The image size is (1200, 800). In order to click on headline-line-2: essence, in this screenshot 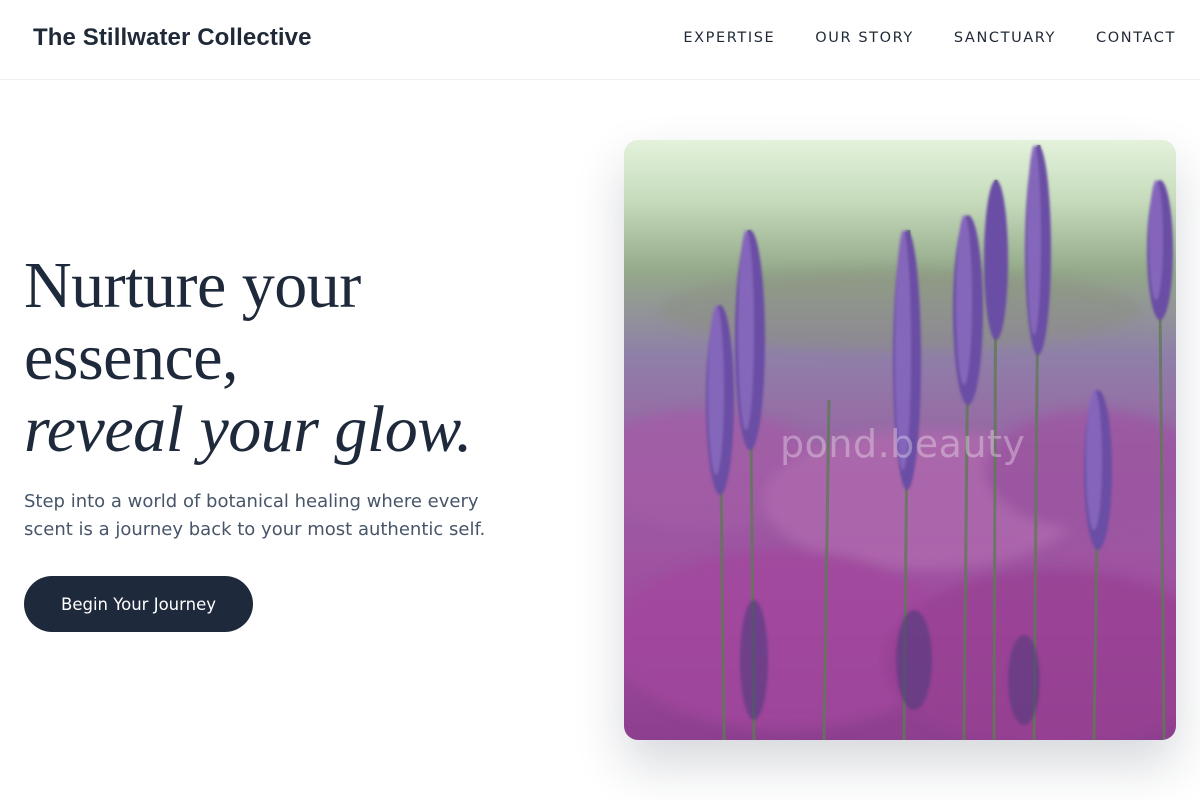, I will do `click(131, 357)`.